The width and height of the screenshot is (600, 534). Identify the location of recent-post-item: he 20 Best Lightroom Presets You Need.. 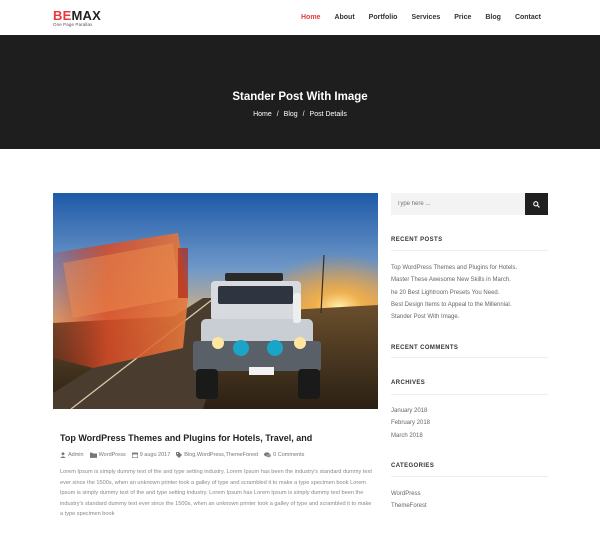
(454, 293).